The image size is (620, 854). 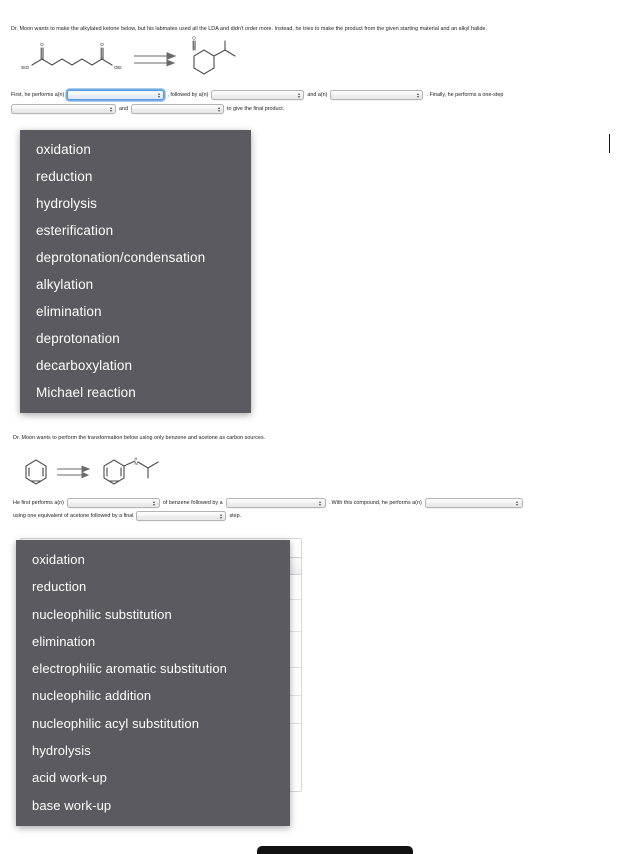 I want to click on q1-text-part3: and a(n), so click(x=317, y=94).